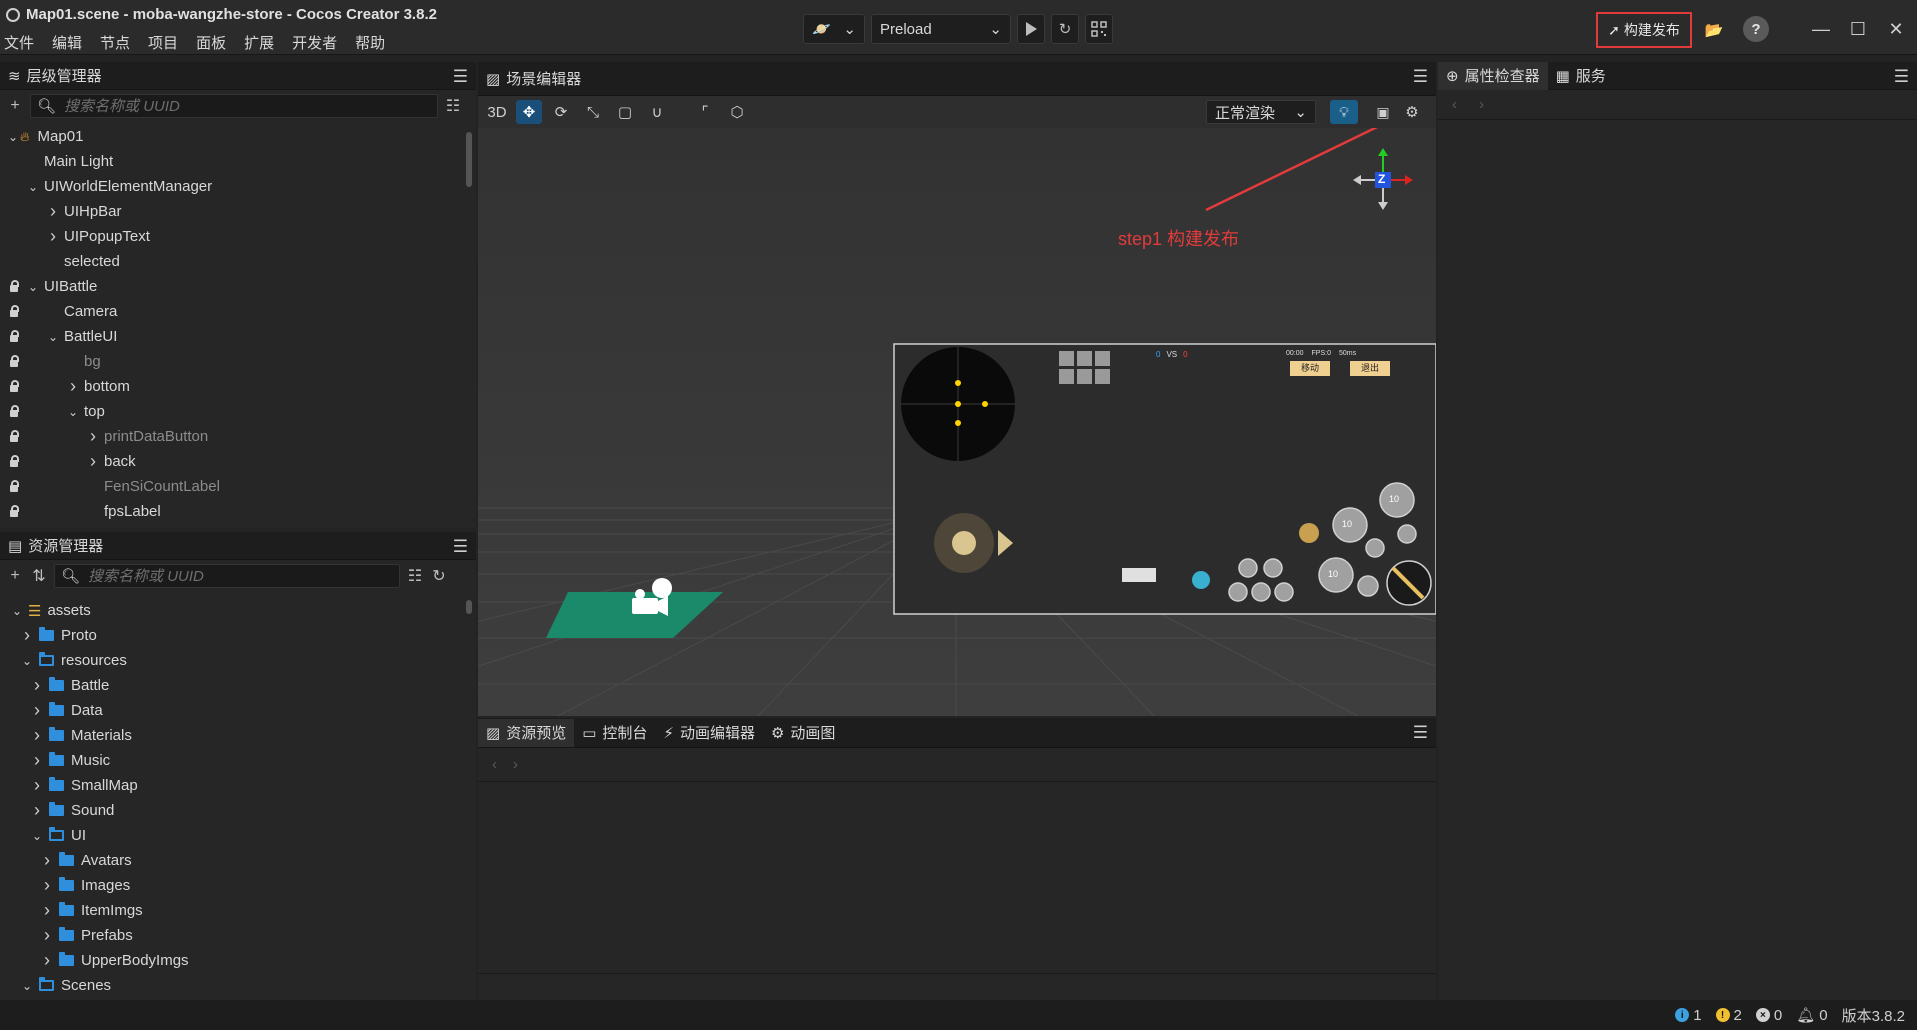 The image size is (1917, 1030). Describe the element at coordinates (238, 685) in the screenshot. I see `asset-node: › Battle` at that location.